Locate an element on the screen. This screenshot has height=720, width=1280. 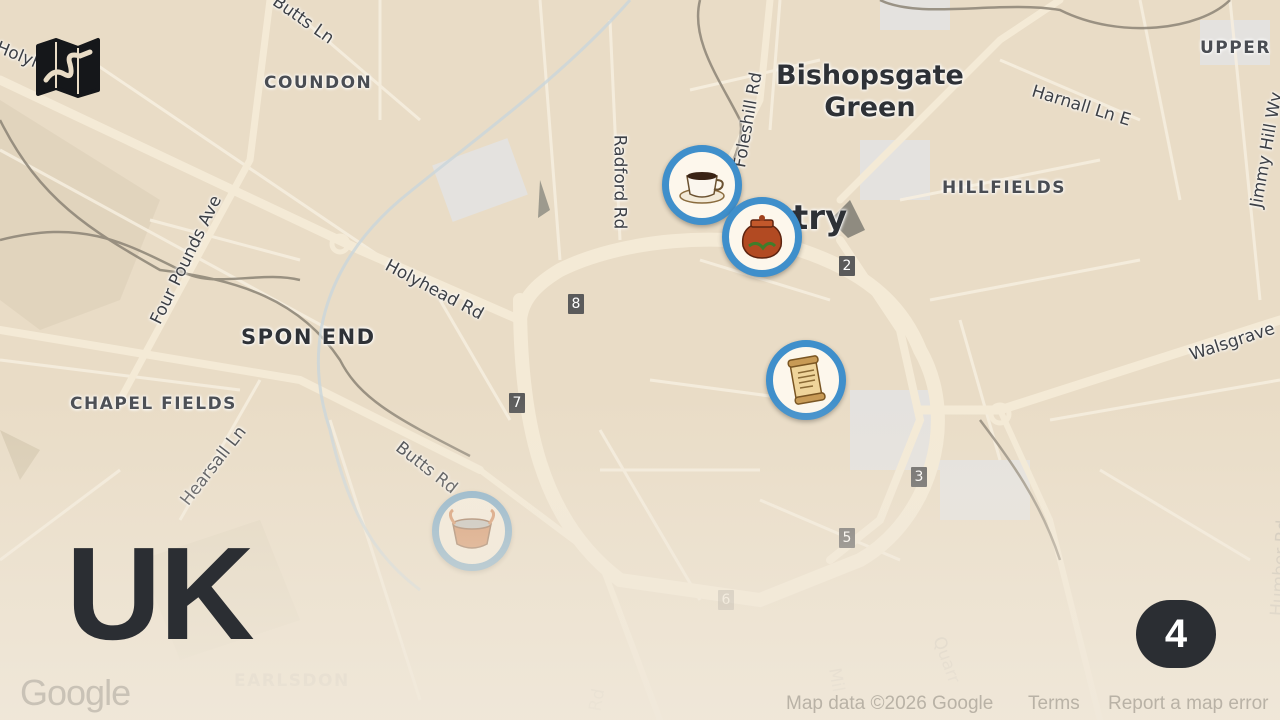
coffee-cup-icon is located at coordinates (702, 188).